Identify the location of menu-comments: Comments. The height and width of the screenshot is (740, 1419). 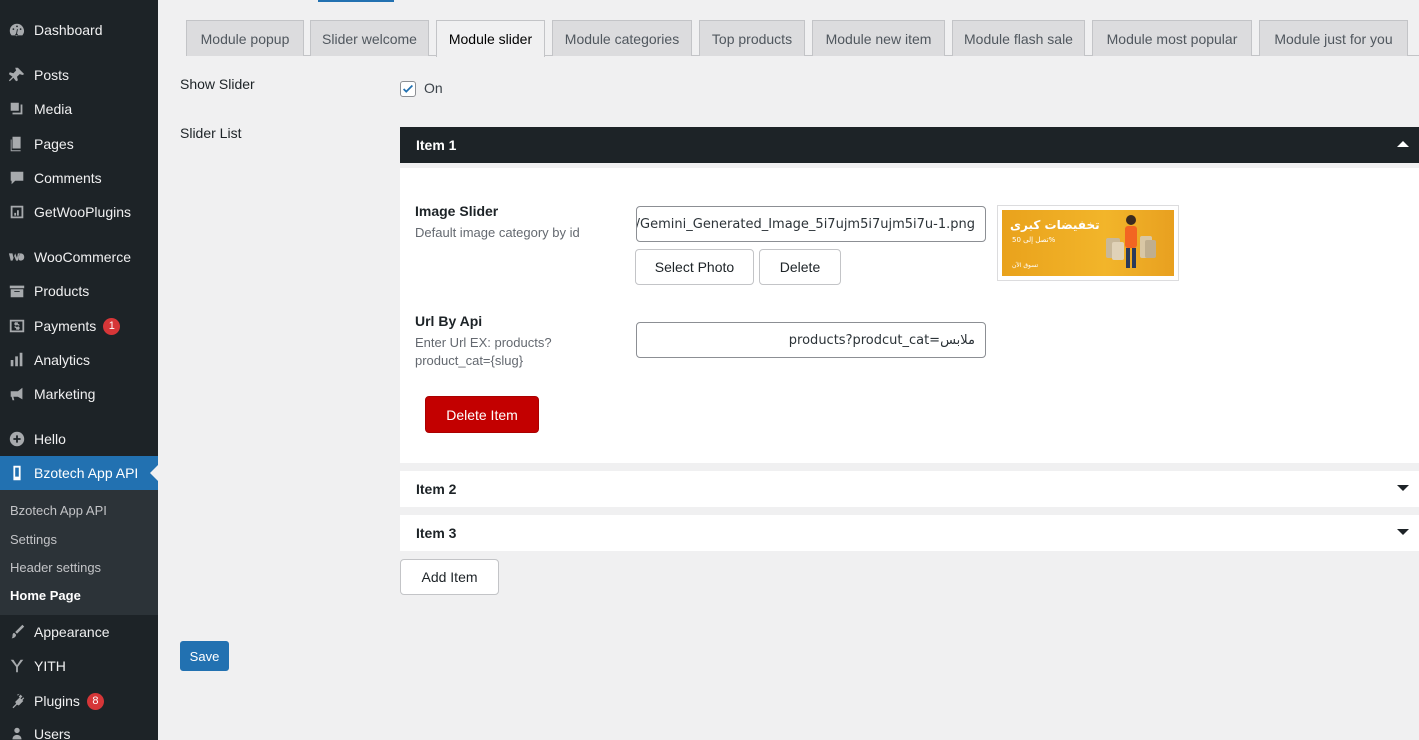
(79, 178).